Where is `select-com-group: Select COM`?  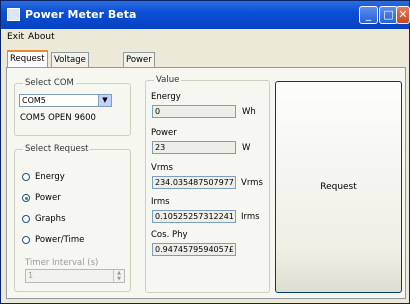
select-com-group: Select COM is located at coordinates (72, 107).